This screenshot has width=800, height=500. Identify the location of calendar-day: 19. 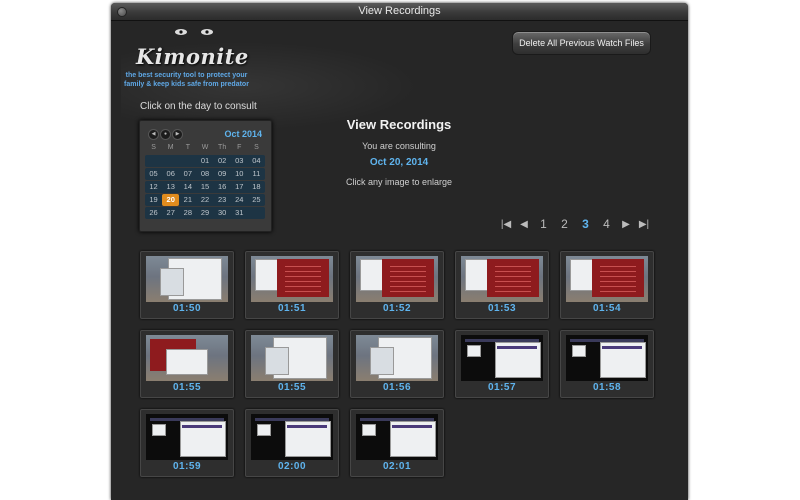
(153, 200).